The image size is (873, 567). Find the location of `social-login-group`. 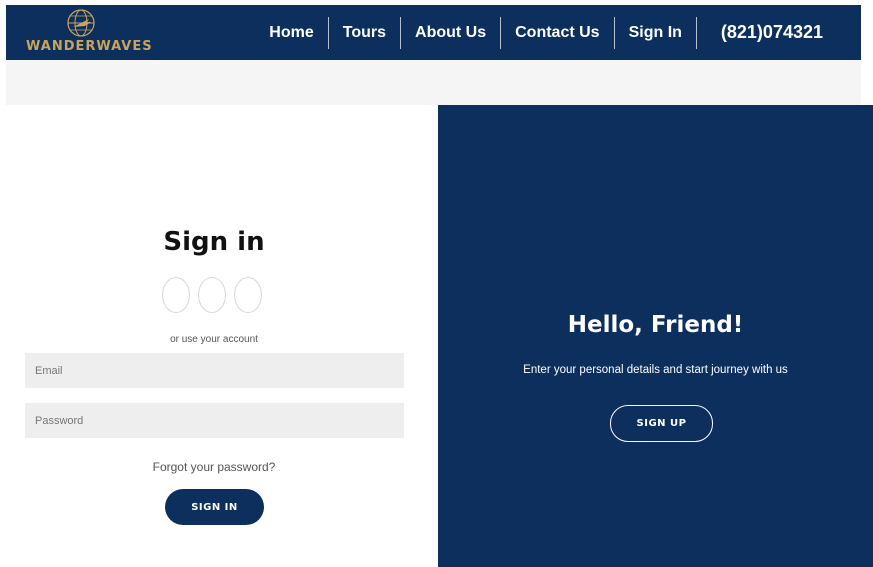

social-login-group is located at coordinates (212, 295).